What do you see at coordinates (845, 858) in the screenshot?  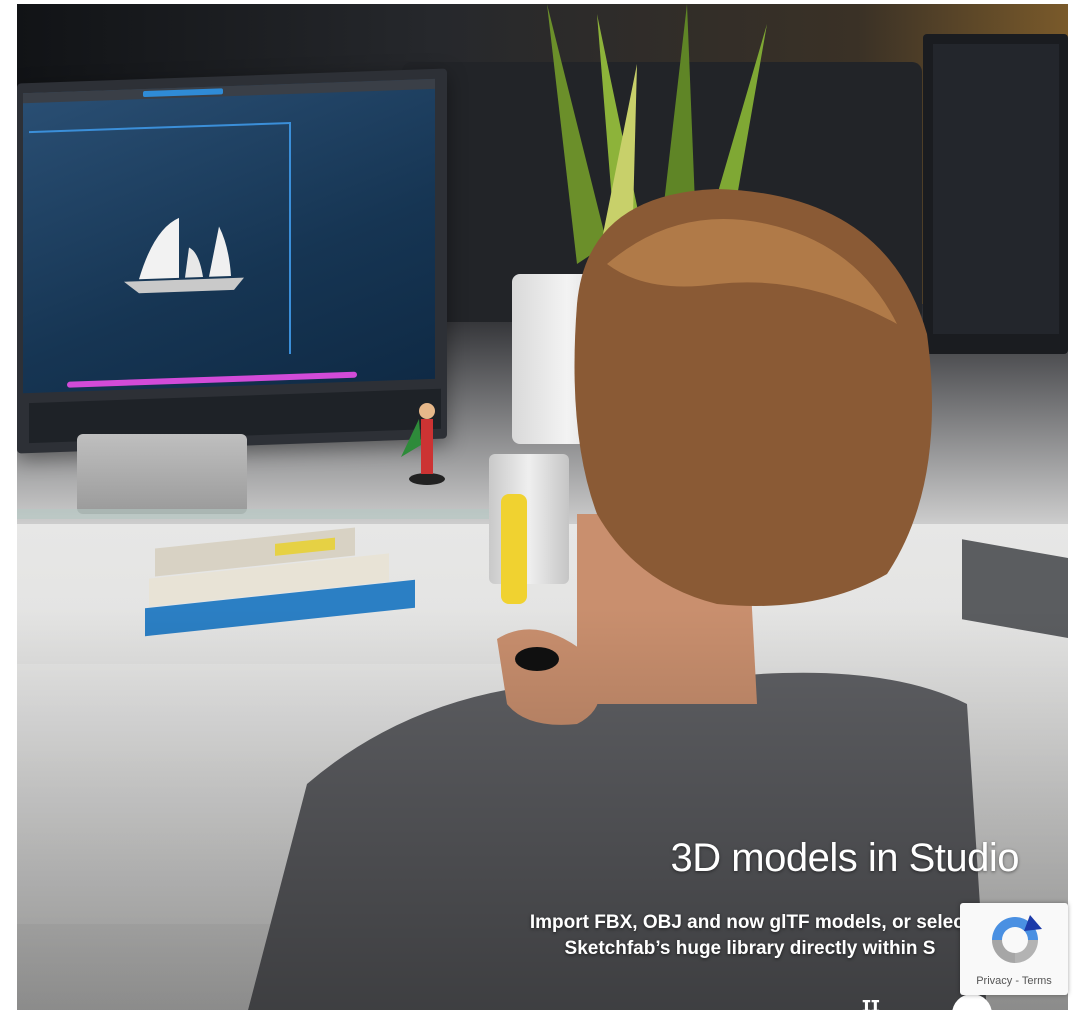 I see `slide-title: 3D models in Studio` at bounding box center [845, 858].